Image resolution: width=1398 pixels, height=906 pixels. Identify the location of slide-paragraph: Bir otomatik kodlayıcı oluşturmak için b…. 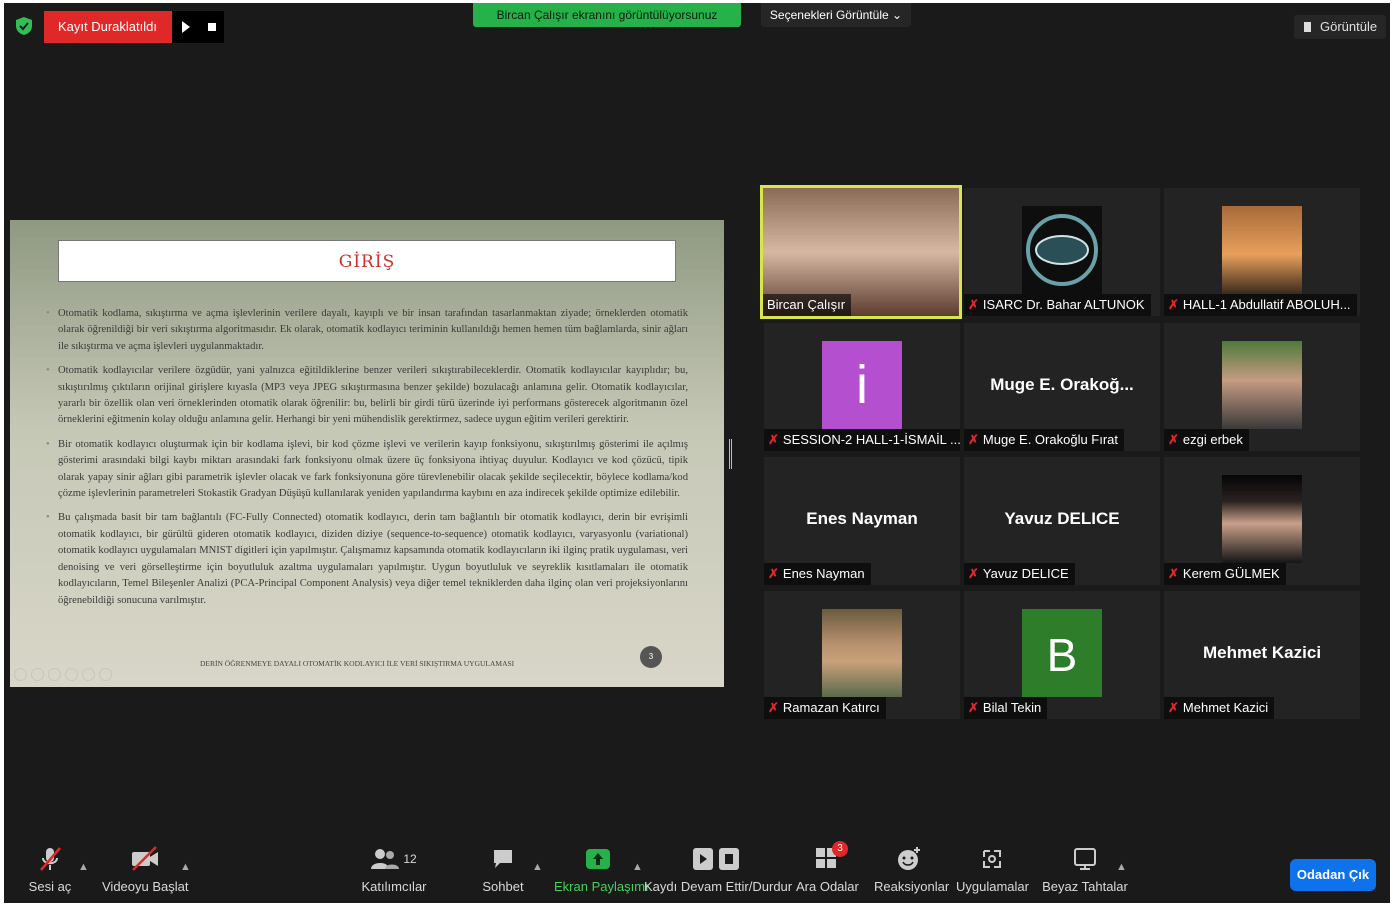
(367, 470).